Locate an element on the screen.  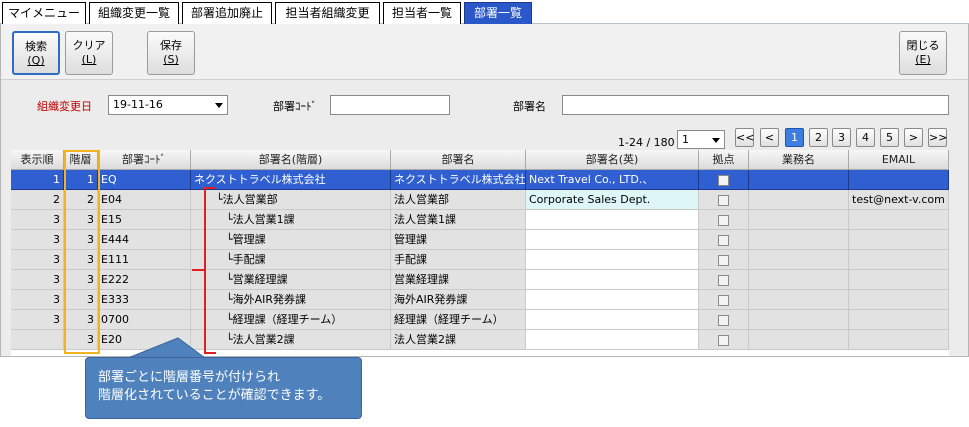
cell-code: E111 is located at coordinates (144, 260).